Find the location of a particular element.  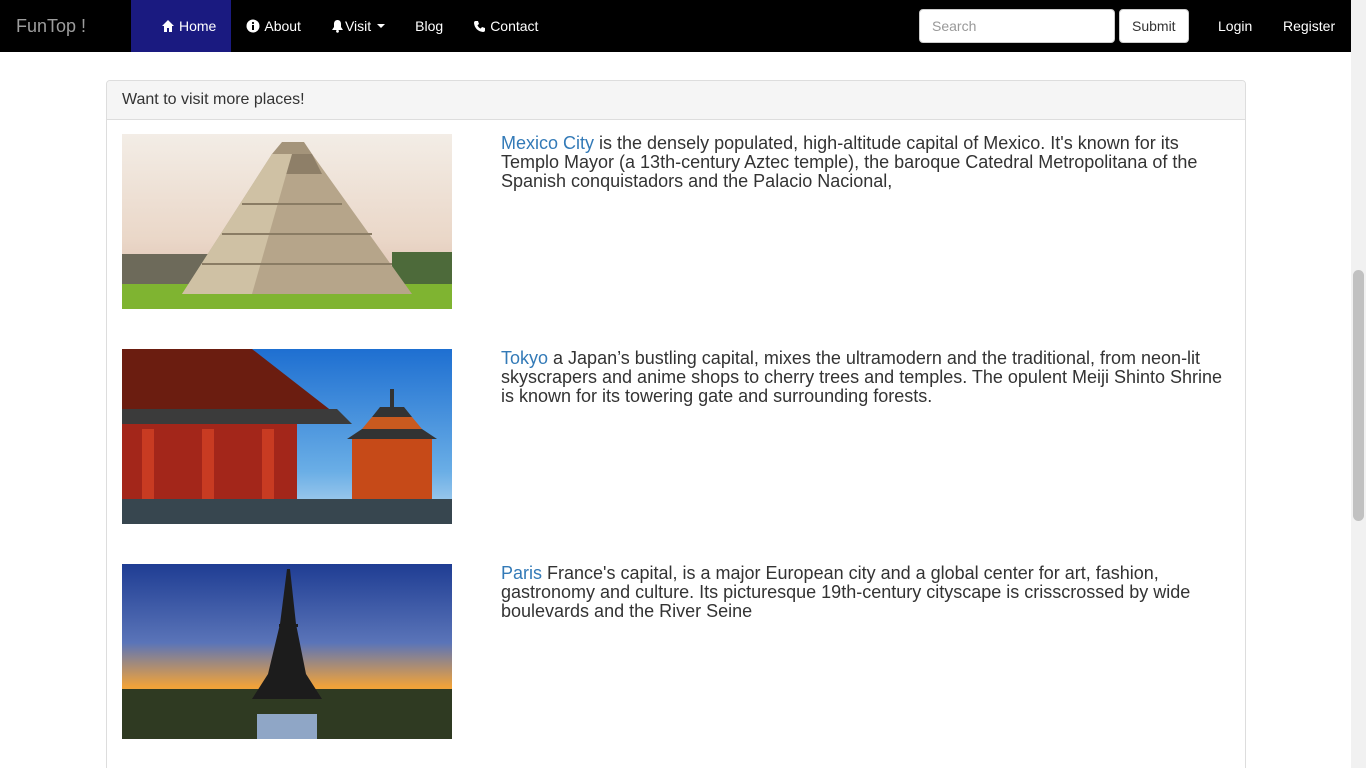

scrollbar-thumb is located at coordinates (1358, 395).